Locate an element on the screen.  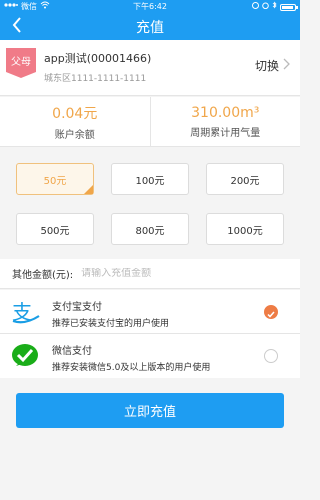
alipay-icon: 支 is located at coordinates (25, 312).